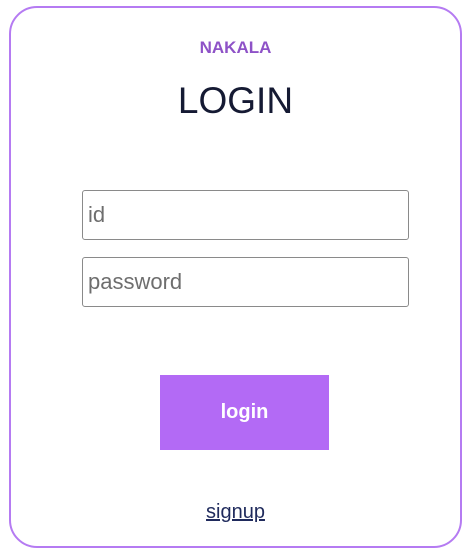 This screenshot has width=472, height=554. I want to click on page-title: LOGIN, so click(235, 100).